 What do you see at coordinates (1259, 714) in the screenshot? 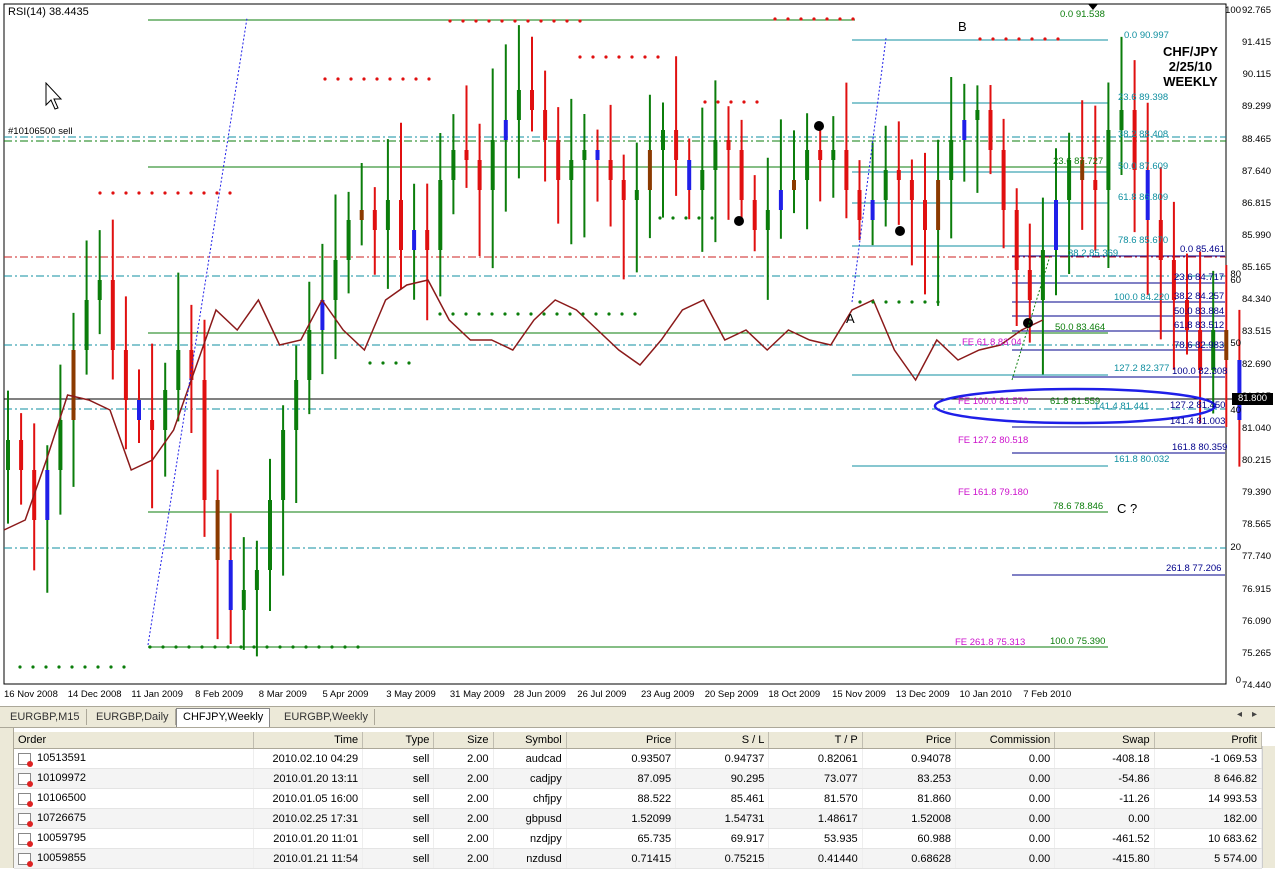
I see `scroll-right-icon: ▸` at bounding box center [1259, 714].